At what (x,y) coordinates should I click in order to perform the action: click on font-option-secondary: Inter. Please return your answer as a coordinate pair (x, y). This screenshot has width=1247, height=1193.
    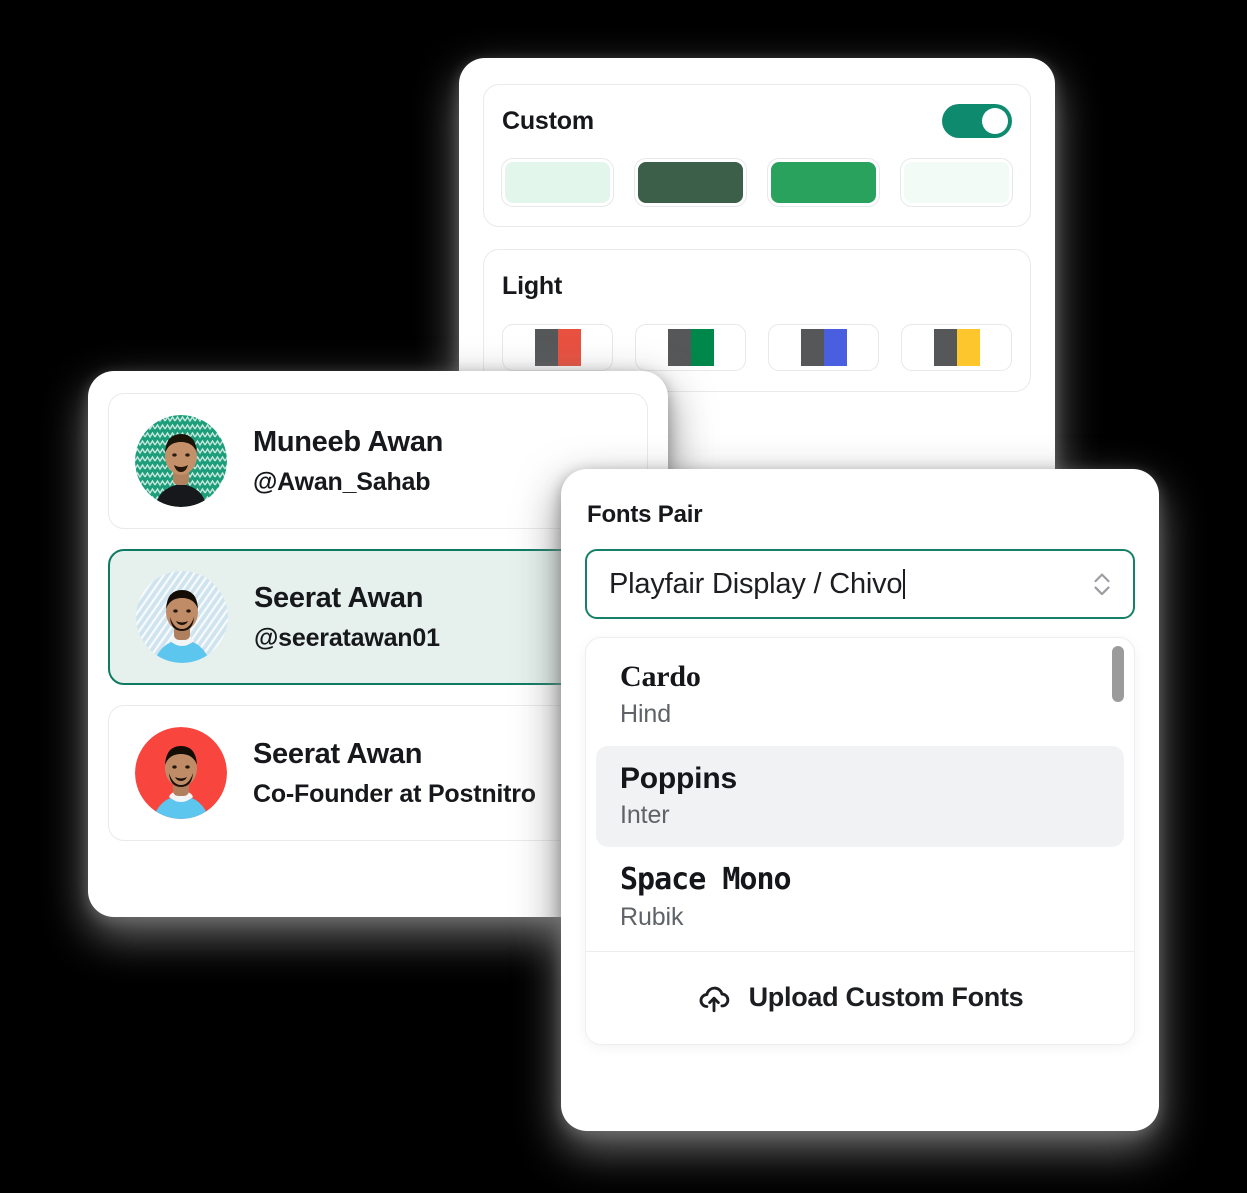
    Looking at the image, I should click on (645, 815).